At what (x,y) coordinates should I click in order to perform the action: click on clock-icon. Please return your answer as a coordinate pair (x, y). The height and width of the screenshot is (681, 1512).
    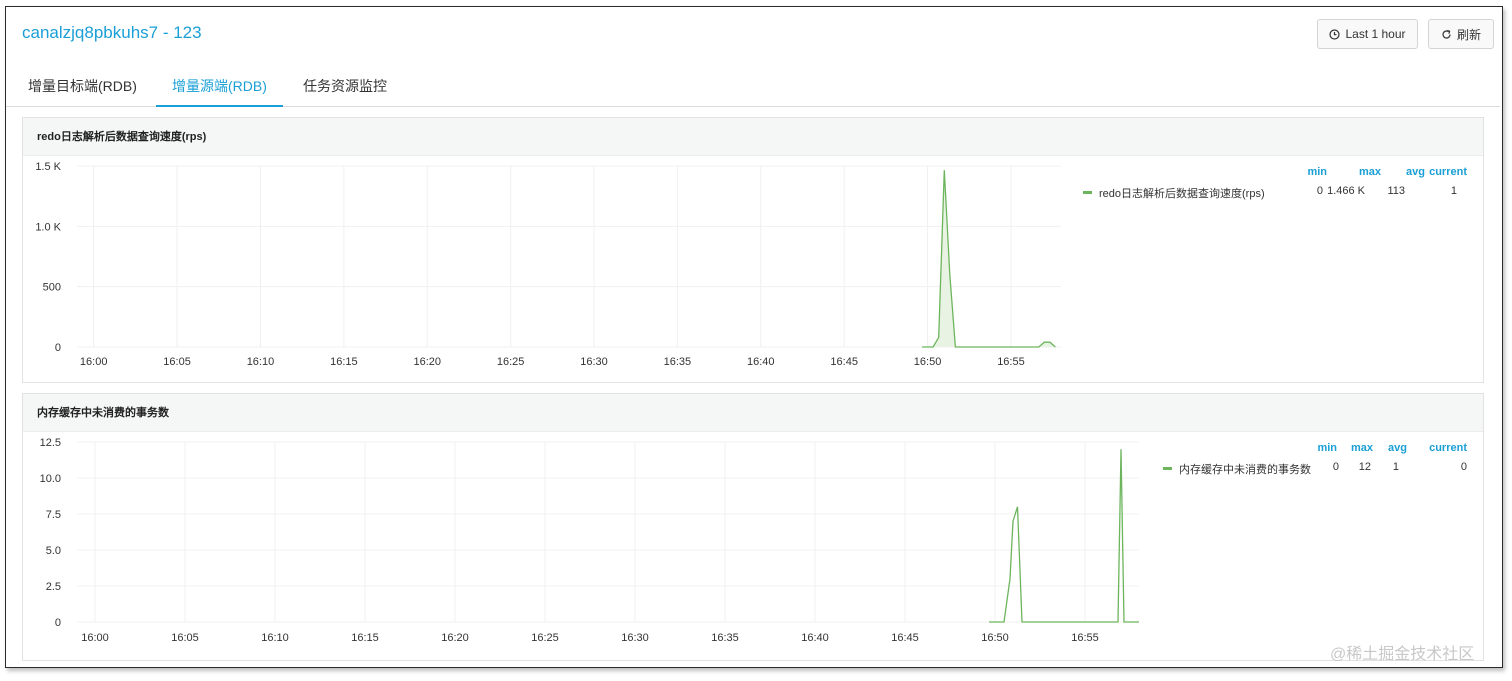
    Looking at the image, I should click on (1335, 34).